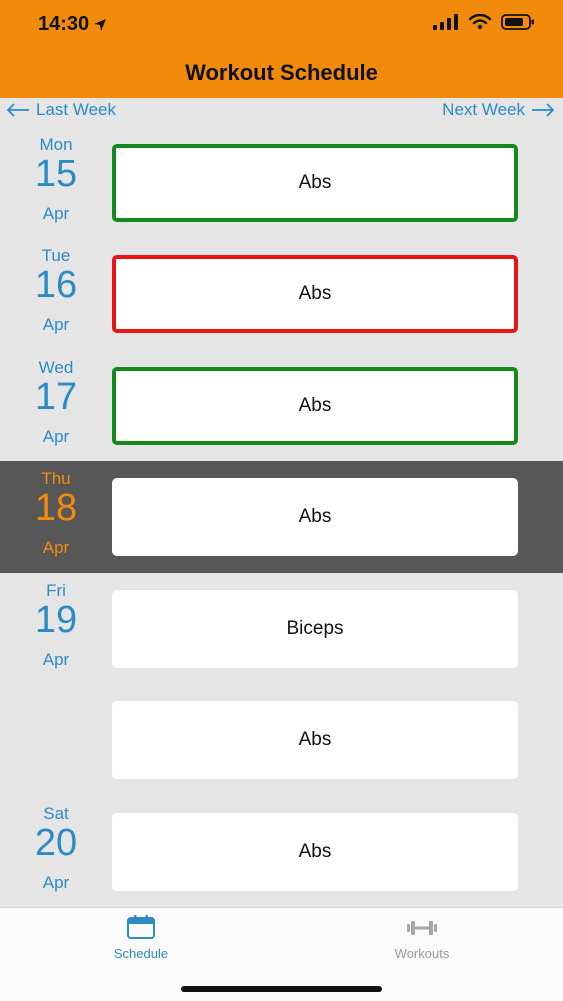  Describe the element at coordinates (445, 22) in the screenshot. I see `cellular-signal-icon` at that location.